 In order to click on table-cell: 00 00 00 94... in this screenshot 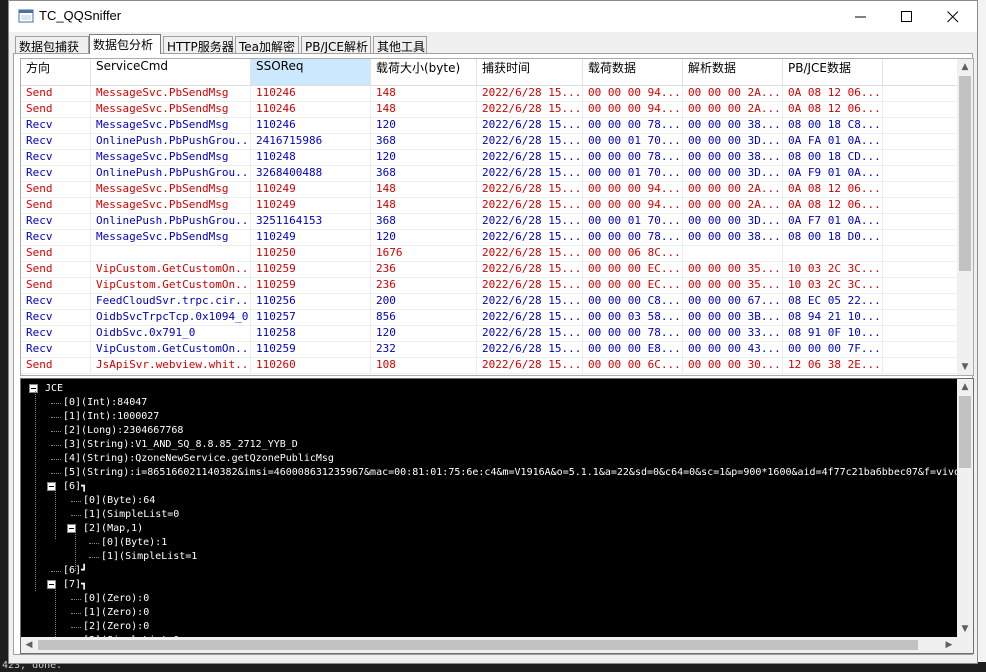, I will do `click(633, 189)`.